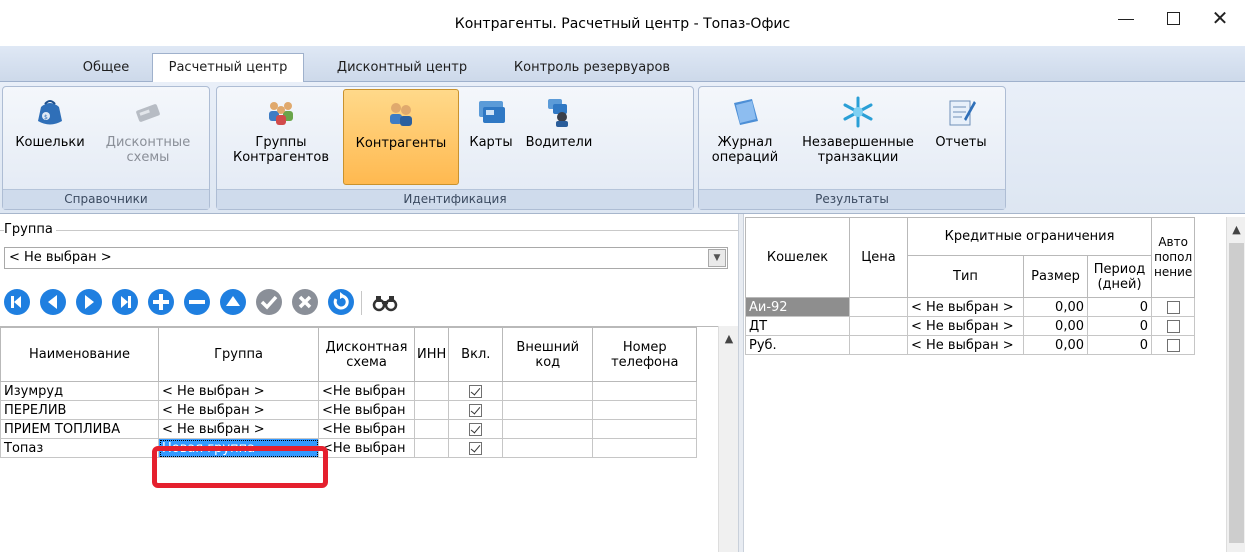 The width and height of the screenshot is (1245, 552). I want to click on refresh-icon, so click(341, 302).